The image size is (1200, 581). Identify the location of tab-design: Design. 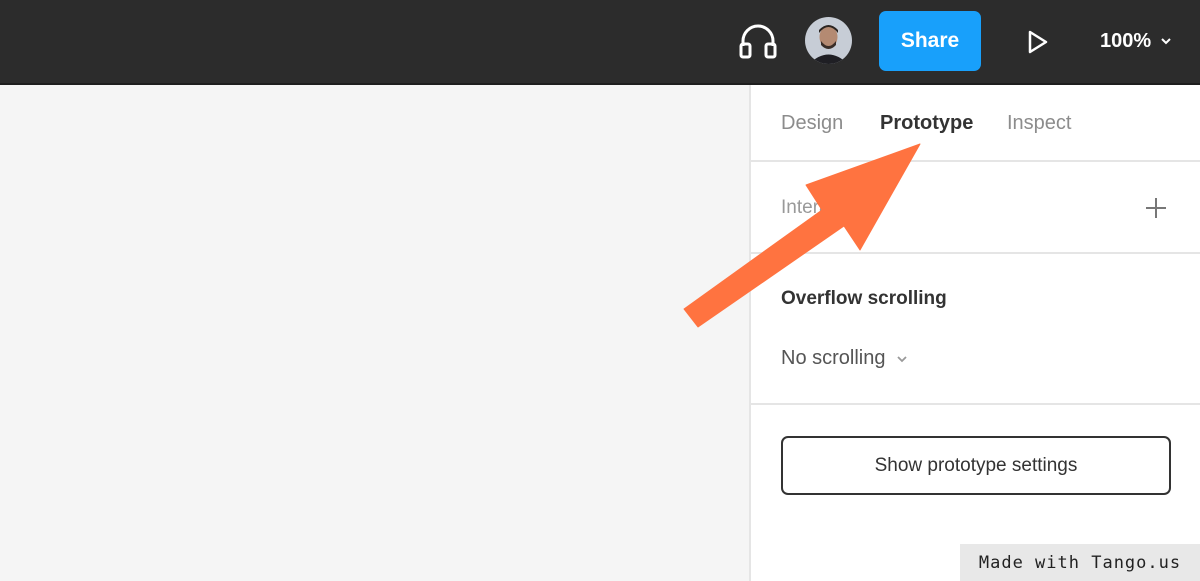
(812, 123).